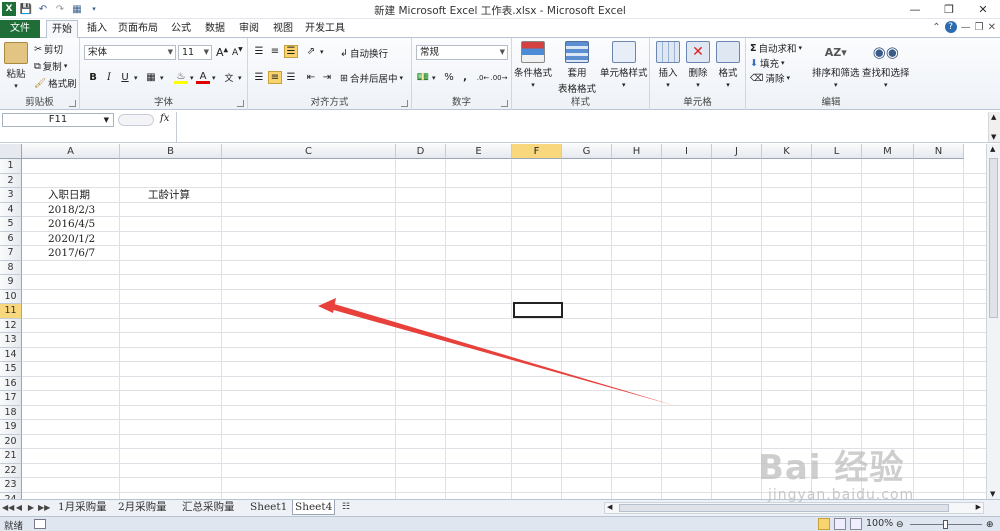  I want to click on row-header-17: 17, so click(11, 398).